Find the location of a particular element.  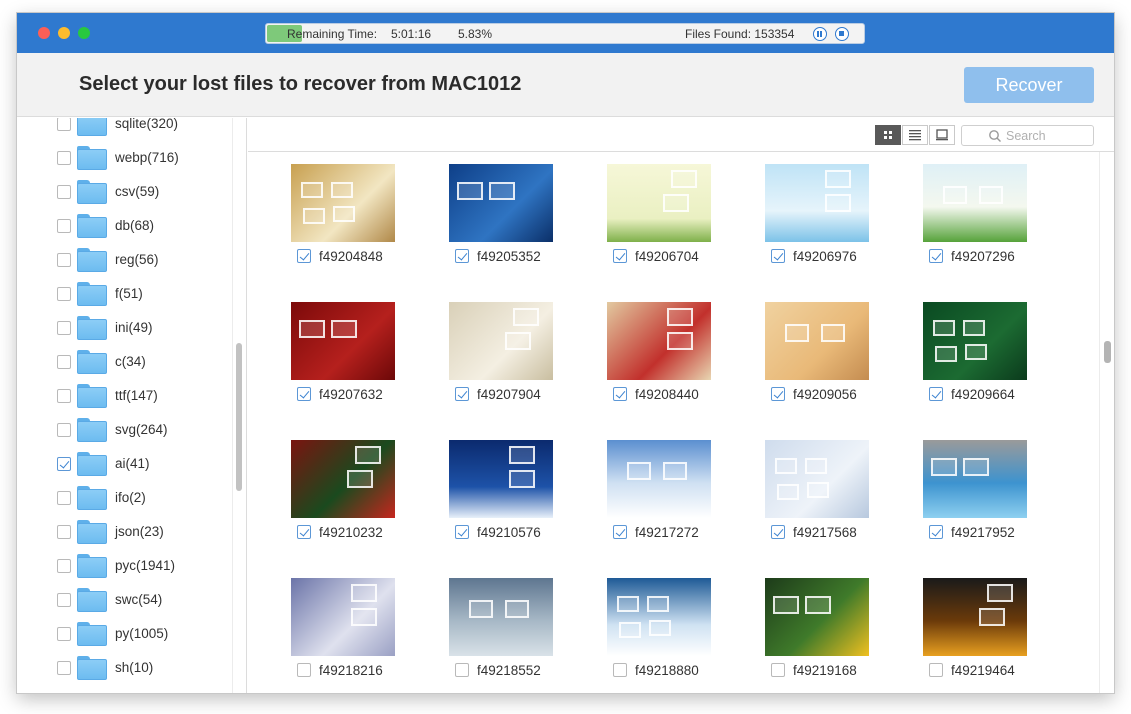

file-tile: f49219464 is located at coordinates (981, 635).